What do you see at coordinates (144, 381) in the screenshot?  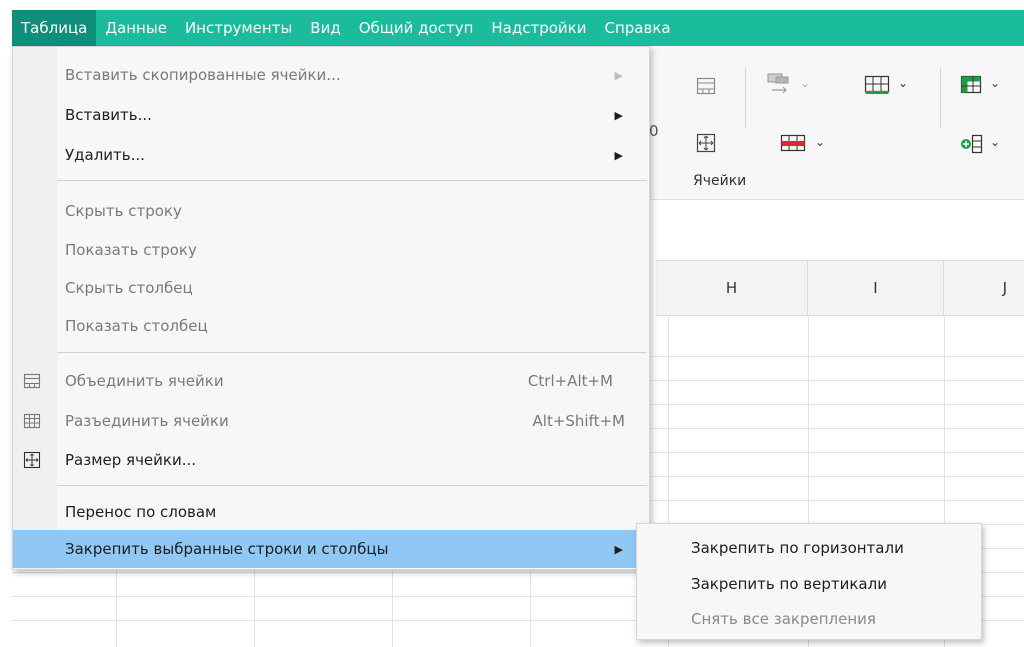 I see `menu-item-label: Объединить ячейки` at bounding box center [144, 381].